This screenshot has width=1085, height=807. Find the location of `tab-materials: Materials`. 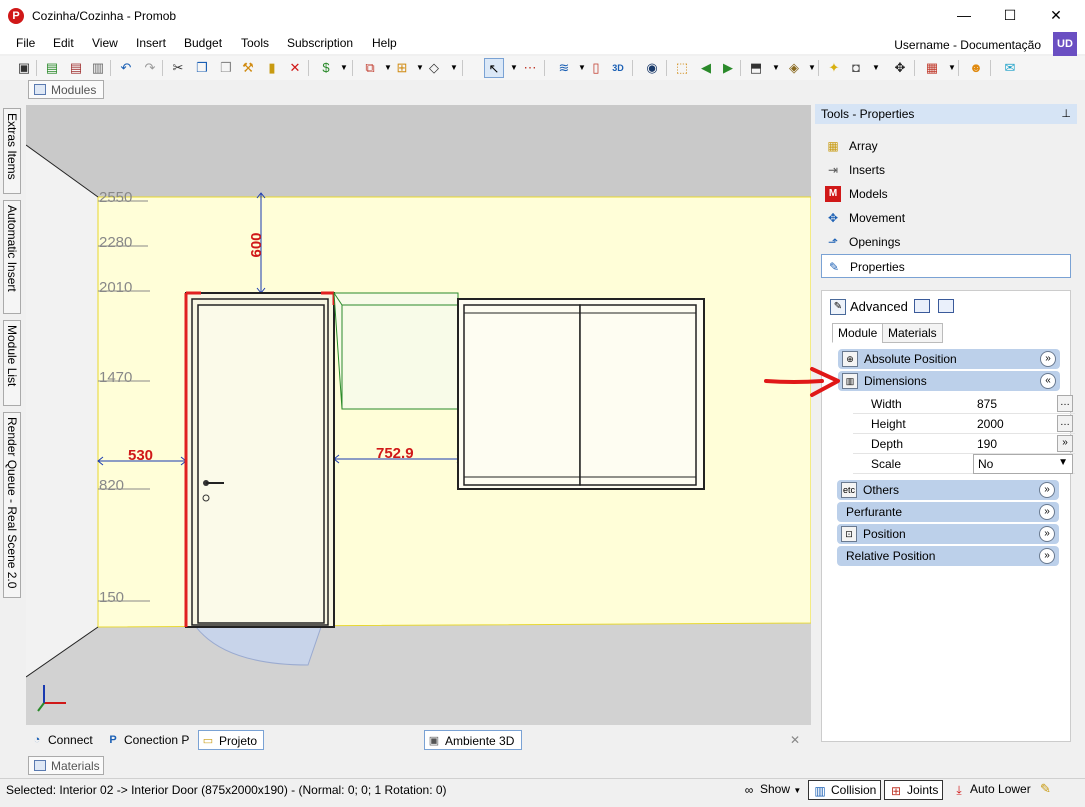

tab-materials: Materials is located at coordinates (912, 333).